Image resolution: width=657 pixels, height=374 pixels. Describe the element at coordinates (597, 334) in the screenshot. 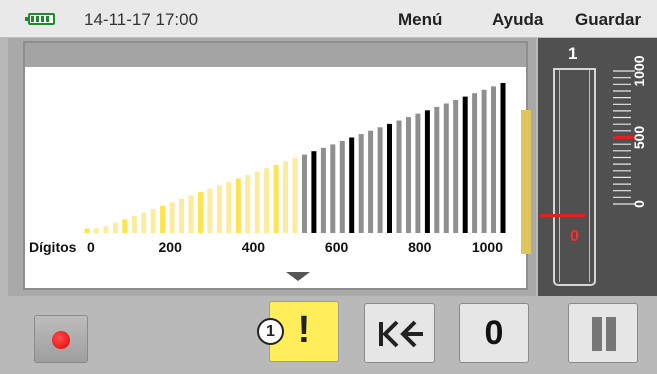

I see `pause-icon` at that location.